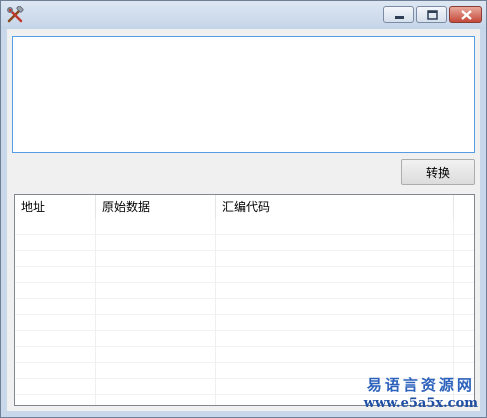  Describe the element at coordinates (399, 17) in the screenshot. I see `minimize-icon` at that location.